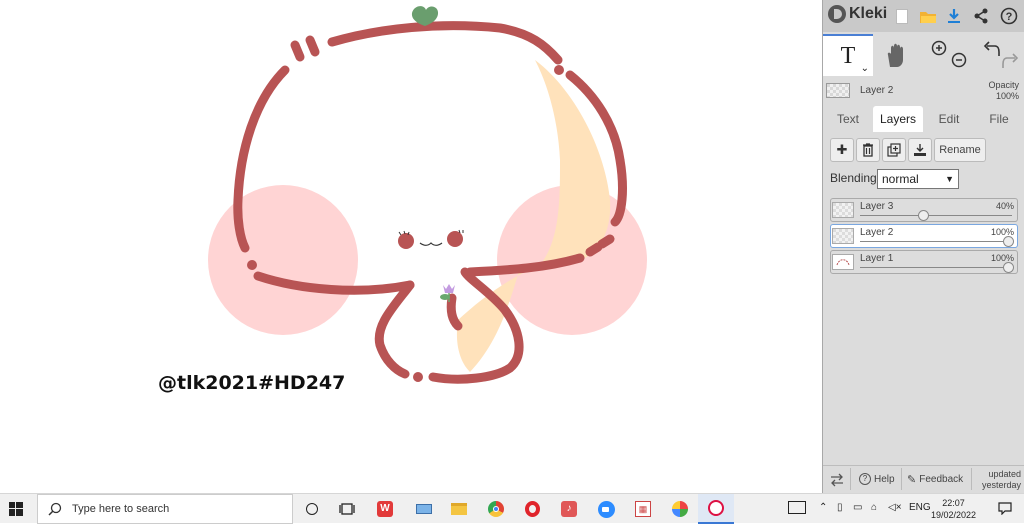 The image size is (1024, 524). What do you see at coordinates (895, 55) in the screenshot?
I see `hand-icon` at bounding box center [895, 55].